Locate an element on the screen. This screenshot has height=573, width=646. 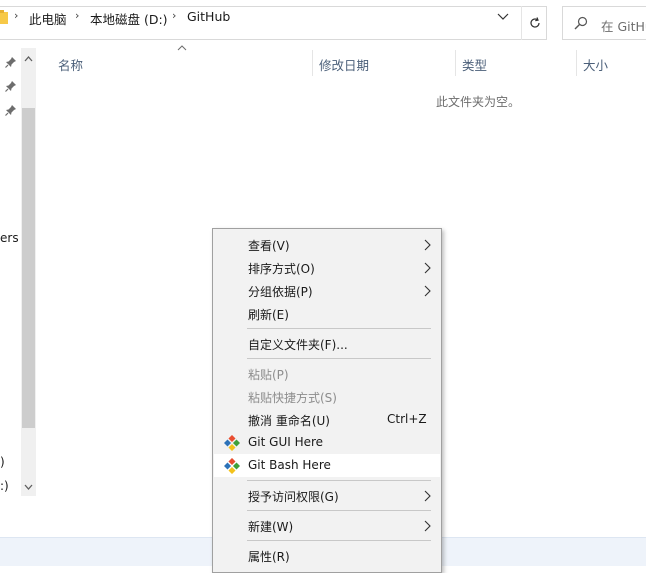
menu-item-label: 分组依据(P) is located at coordinates (280, 292).